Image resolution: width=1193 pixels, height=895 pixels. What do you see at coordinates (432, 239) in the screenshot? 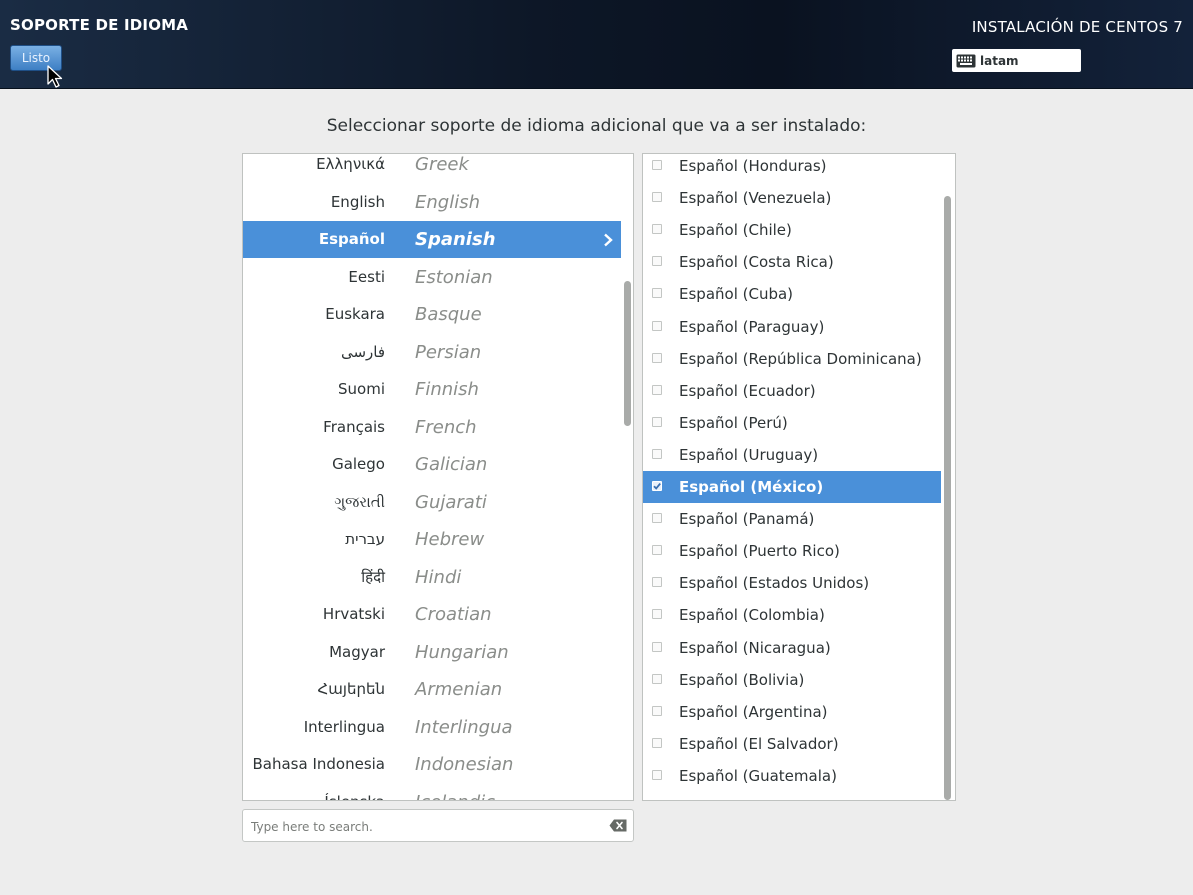
I see `language-row: Español Spanish` at bounding box center [432, 239].